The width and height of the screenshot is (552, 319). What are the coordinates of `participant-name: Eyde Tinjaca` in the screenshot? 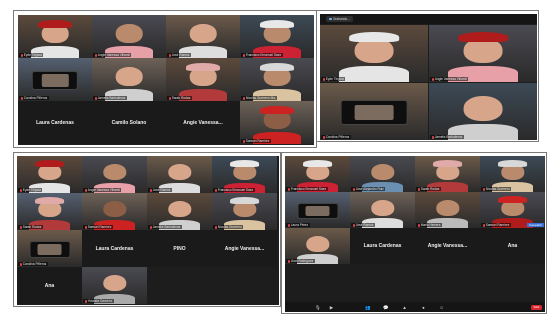 It's located at (32, 55).